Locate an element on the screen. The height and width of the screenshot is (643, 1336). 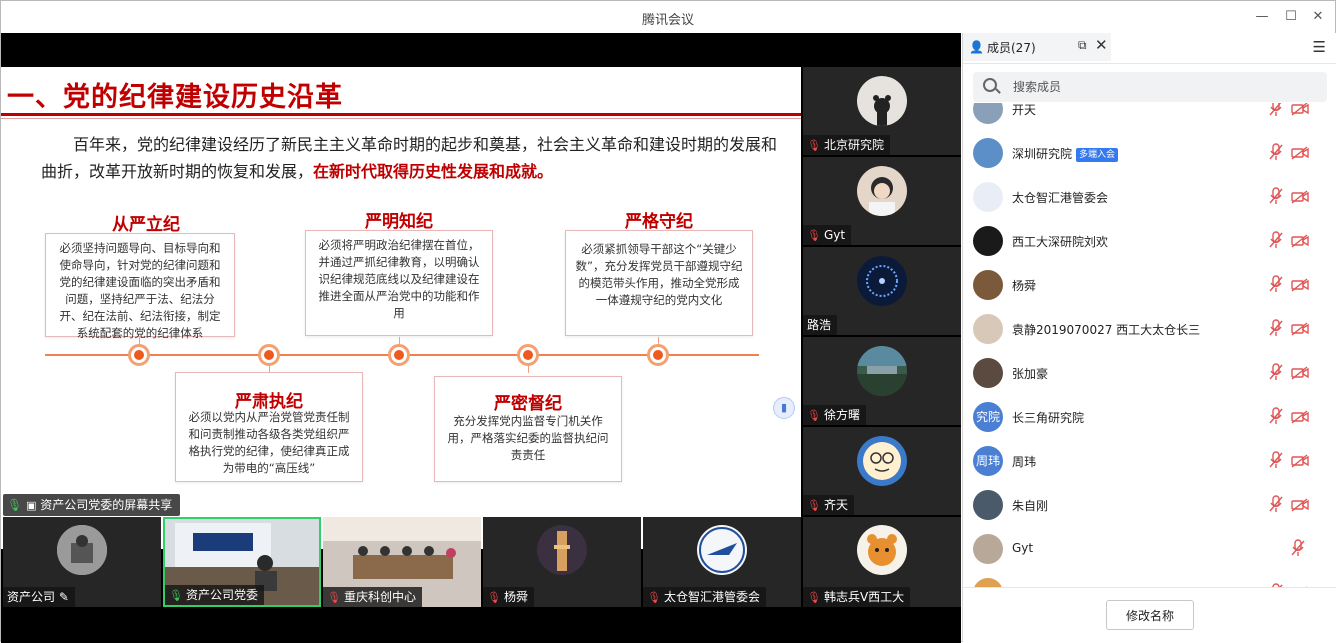
member-row: 周玮 周玮 is located at coordinates (1149, 461).